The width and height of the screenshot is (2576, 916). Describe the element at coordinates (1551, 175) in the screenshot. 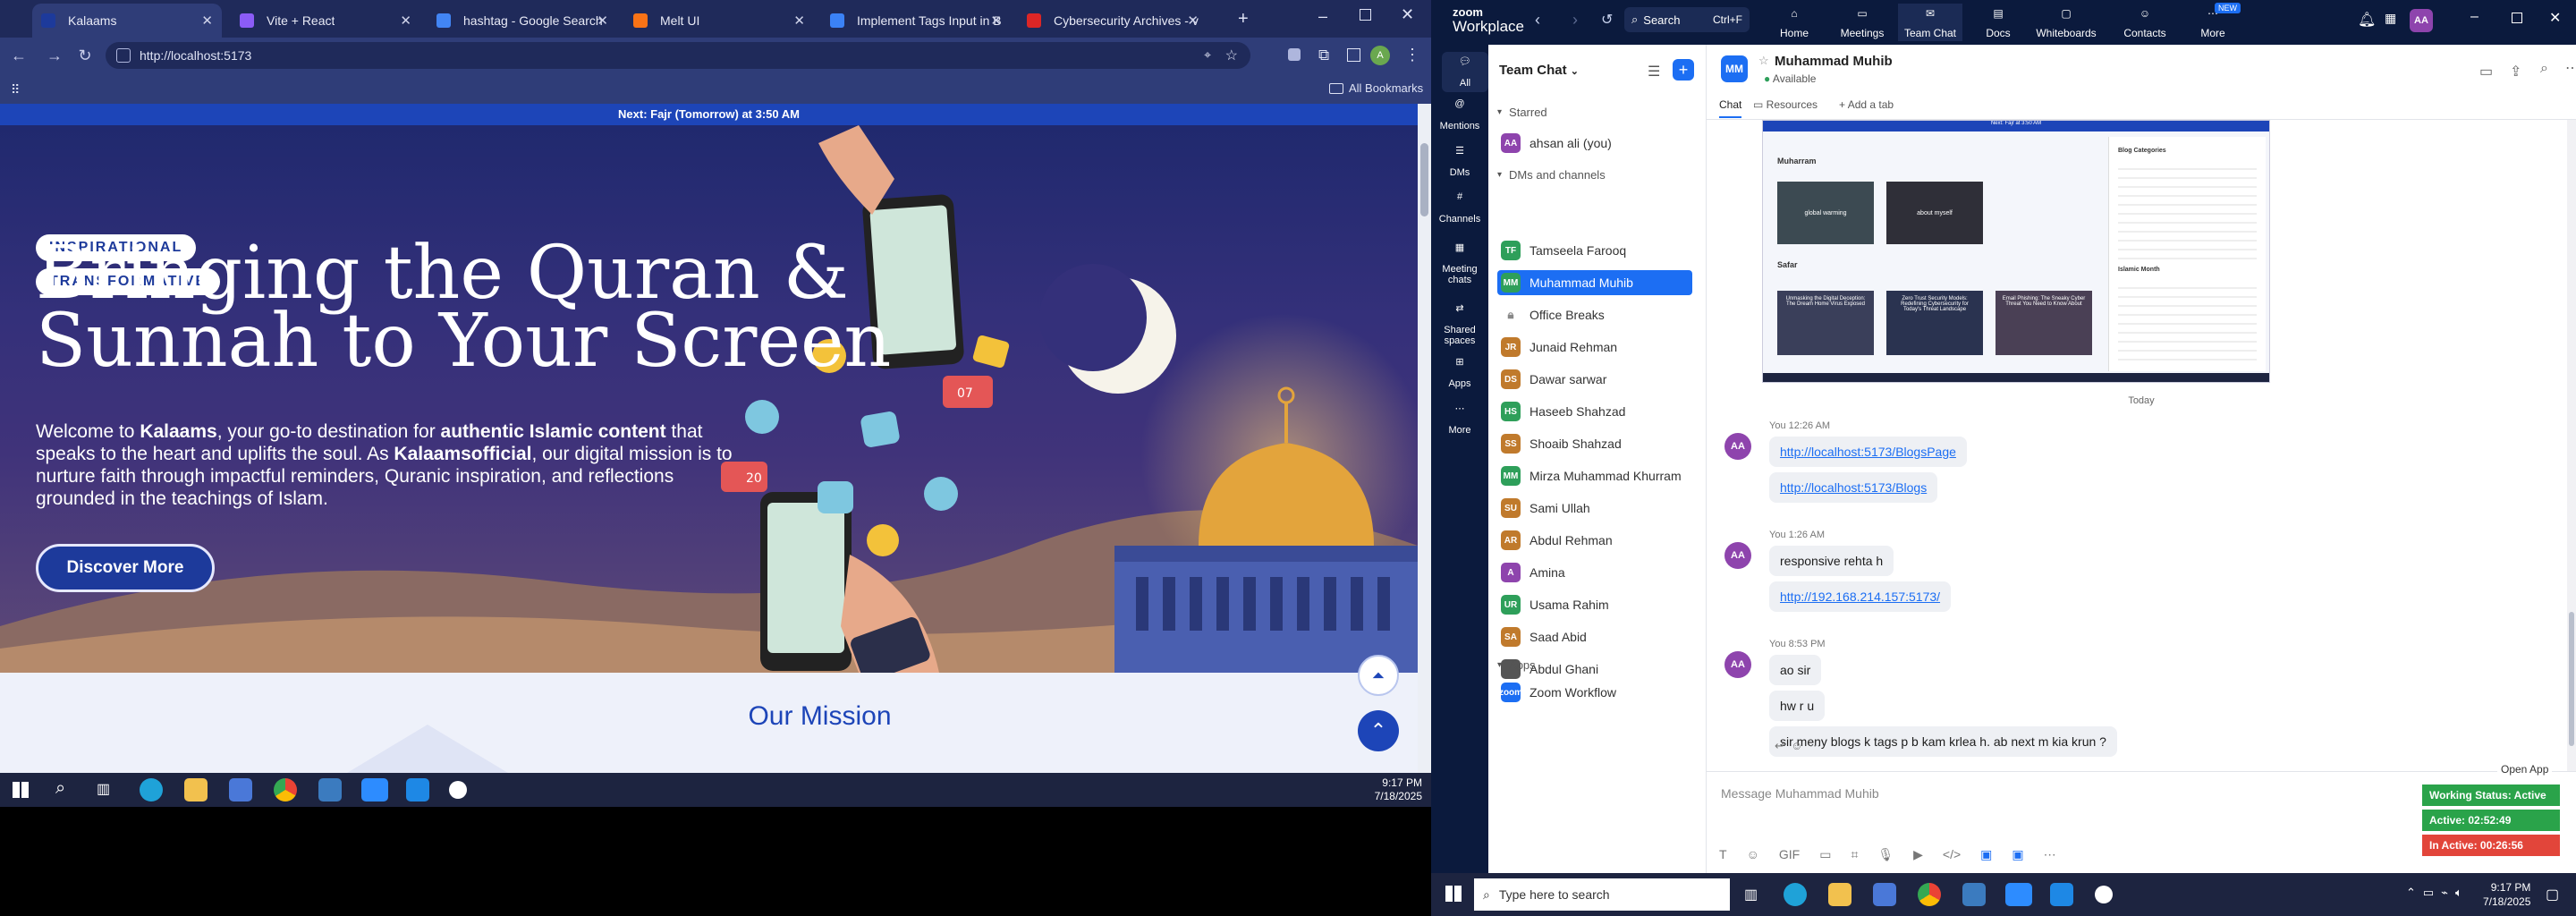

I see `dms-section: ▾ DMs and channels` at that location.